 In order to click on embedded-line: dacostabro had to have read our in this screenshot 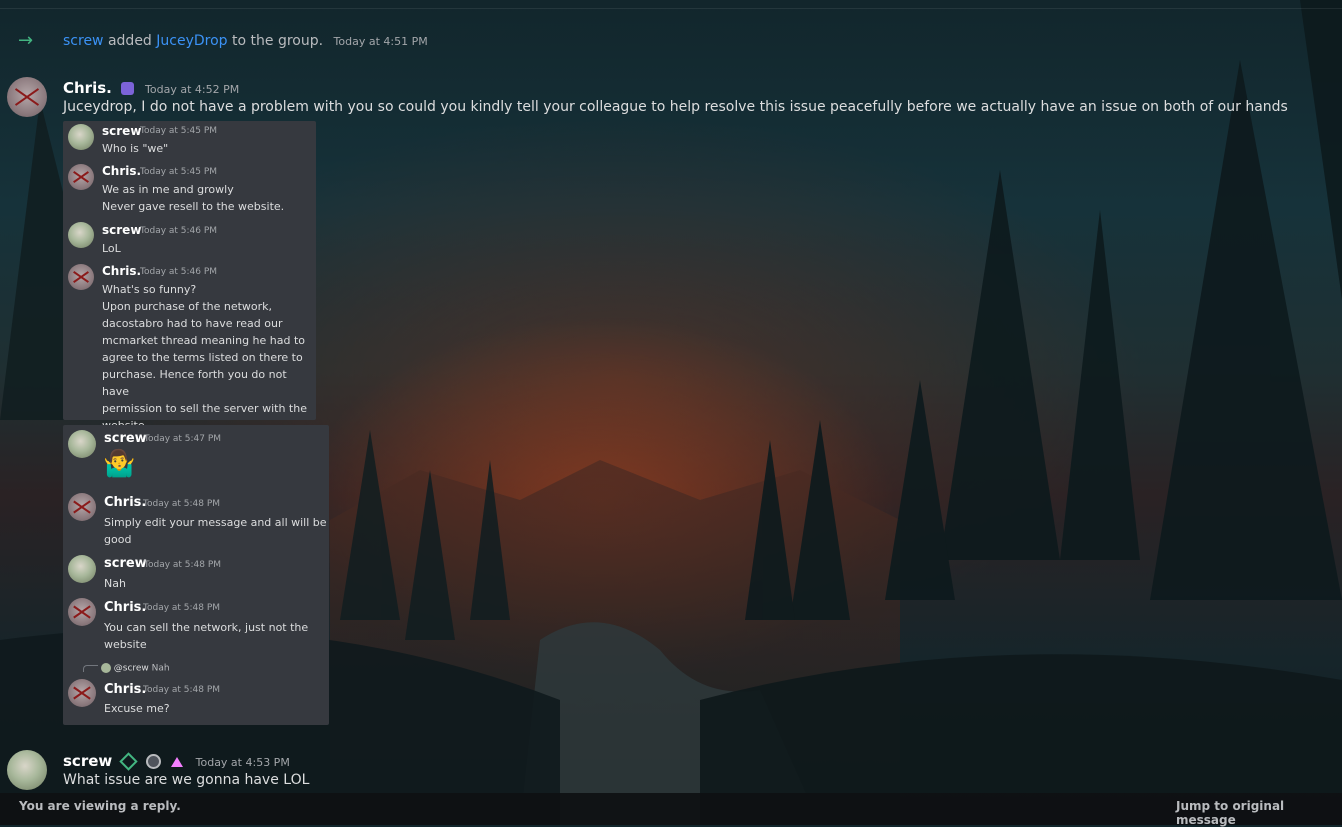, I will do `click(192, 323)`.